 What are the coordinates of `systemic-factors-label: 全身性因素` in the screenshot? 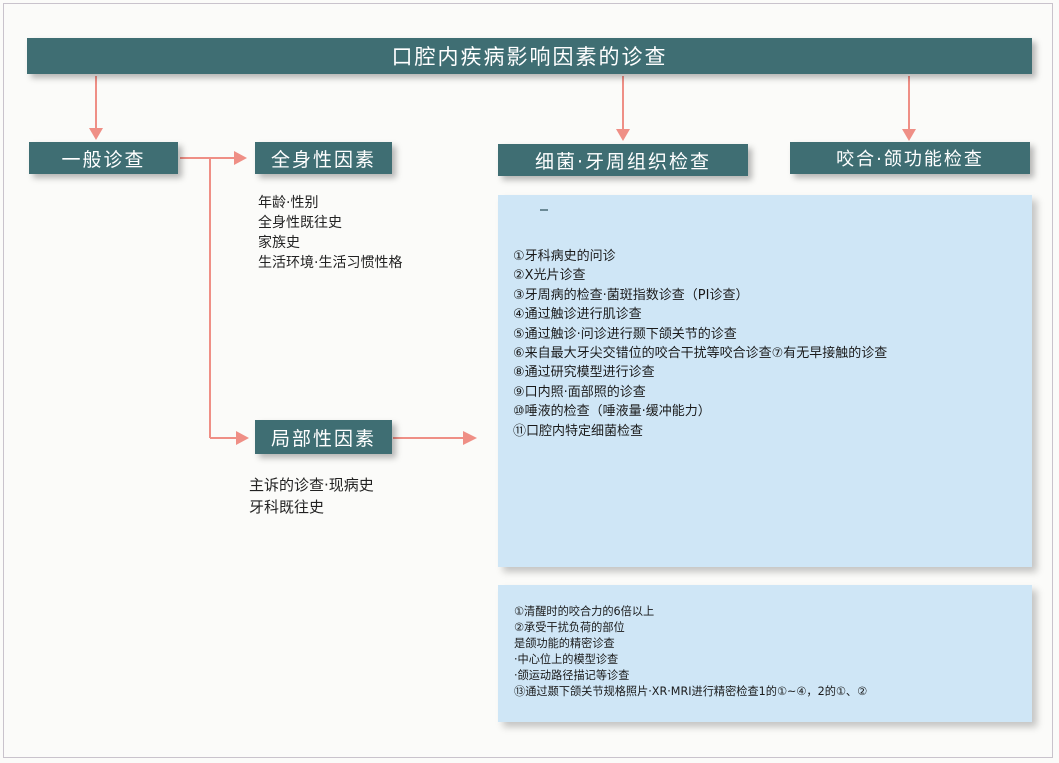 It's located at (323, 159).